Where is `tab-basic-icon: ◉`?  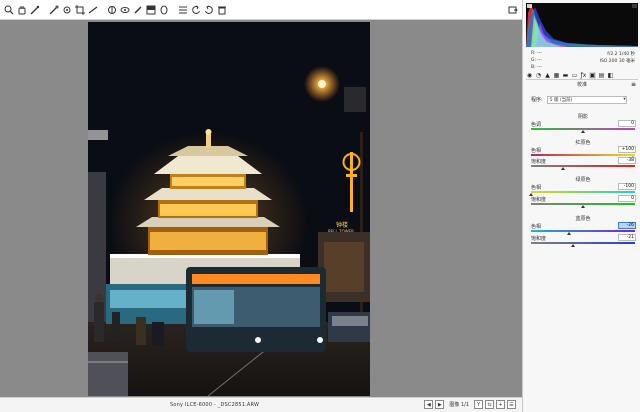 tab-basic-icon: ◉ is located at coordinates (529, 75).